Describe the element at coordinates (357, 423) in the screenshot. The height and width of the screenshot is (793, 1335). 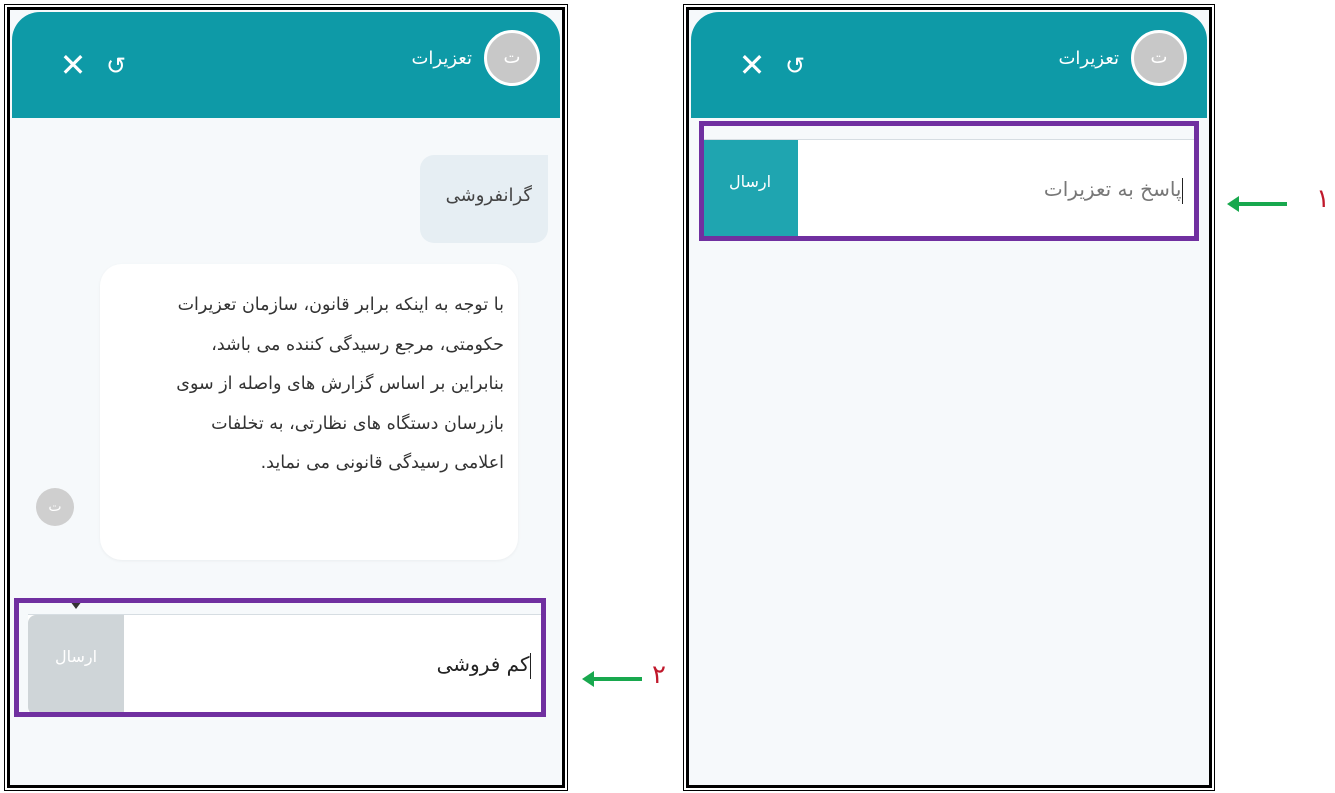
I see `bot-message-line: بازرسان دستگاه های نظارتی، به تخلفات` at that location.